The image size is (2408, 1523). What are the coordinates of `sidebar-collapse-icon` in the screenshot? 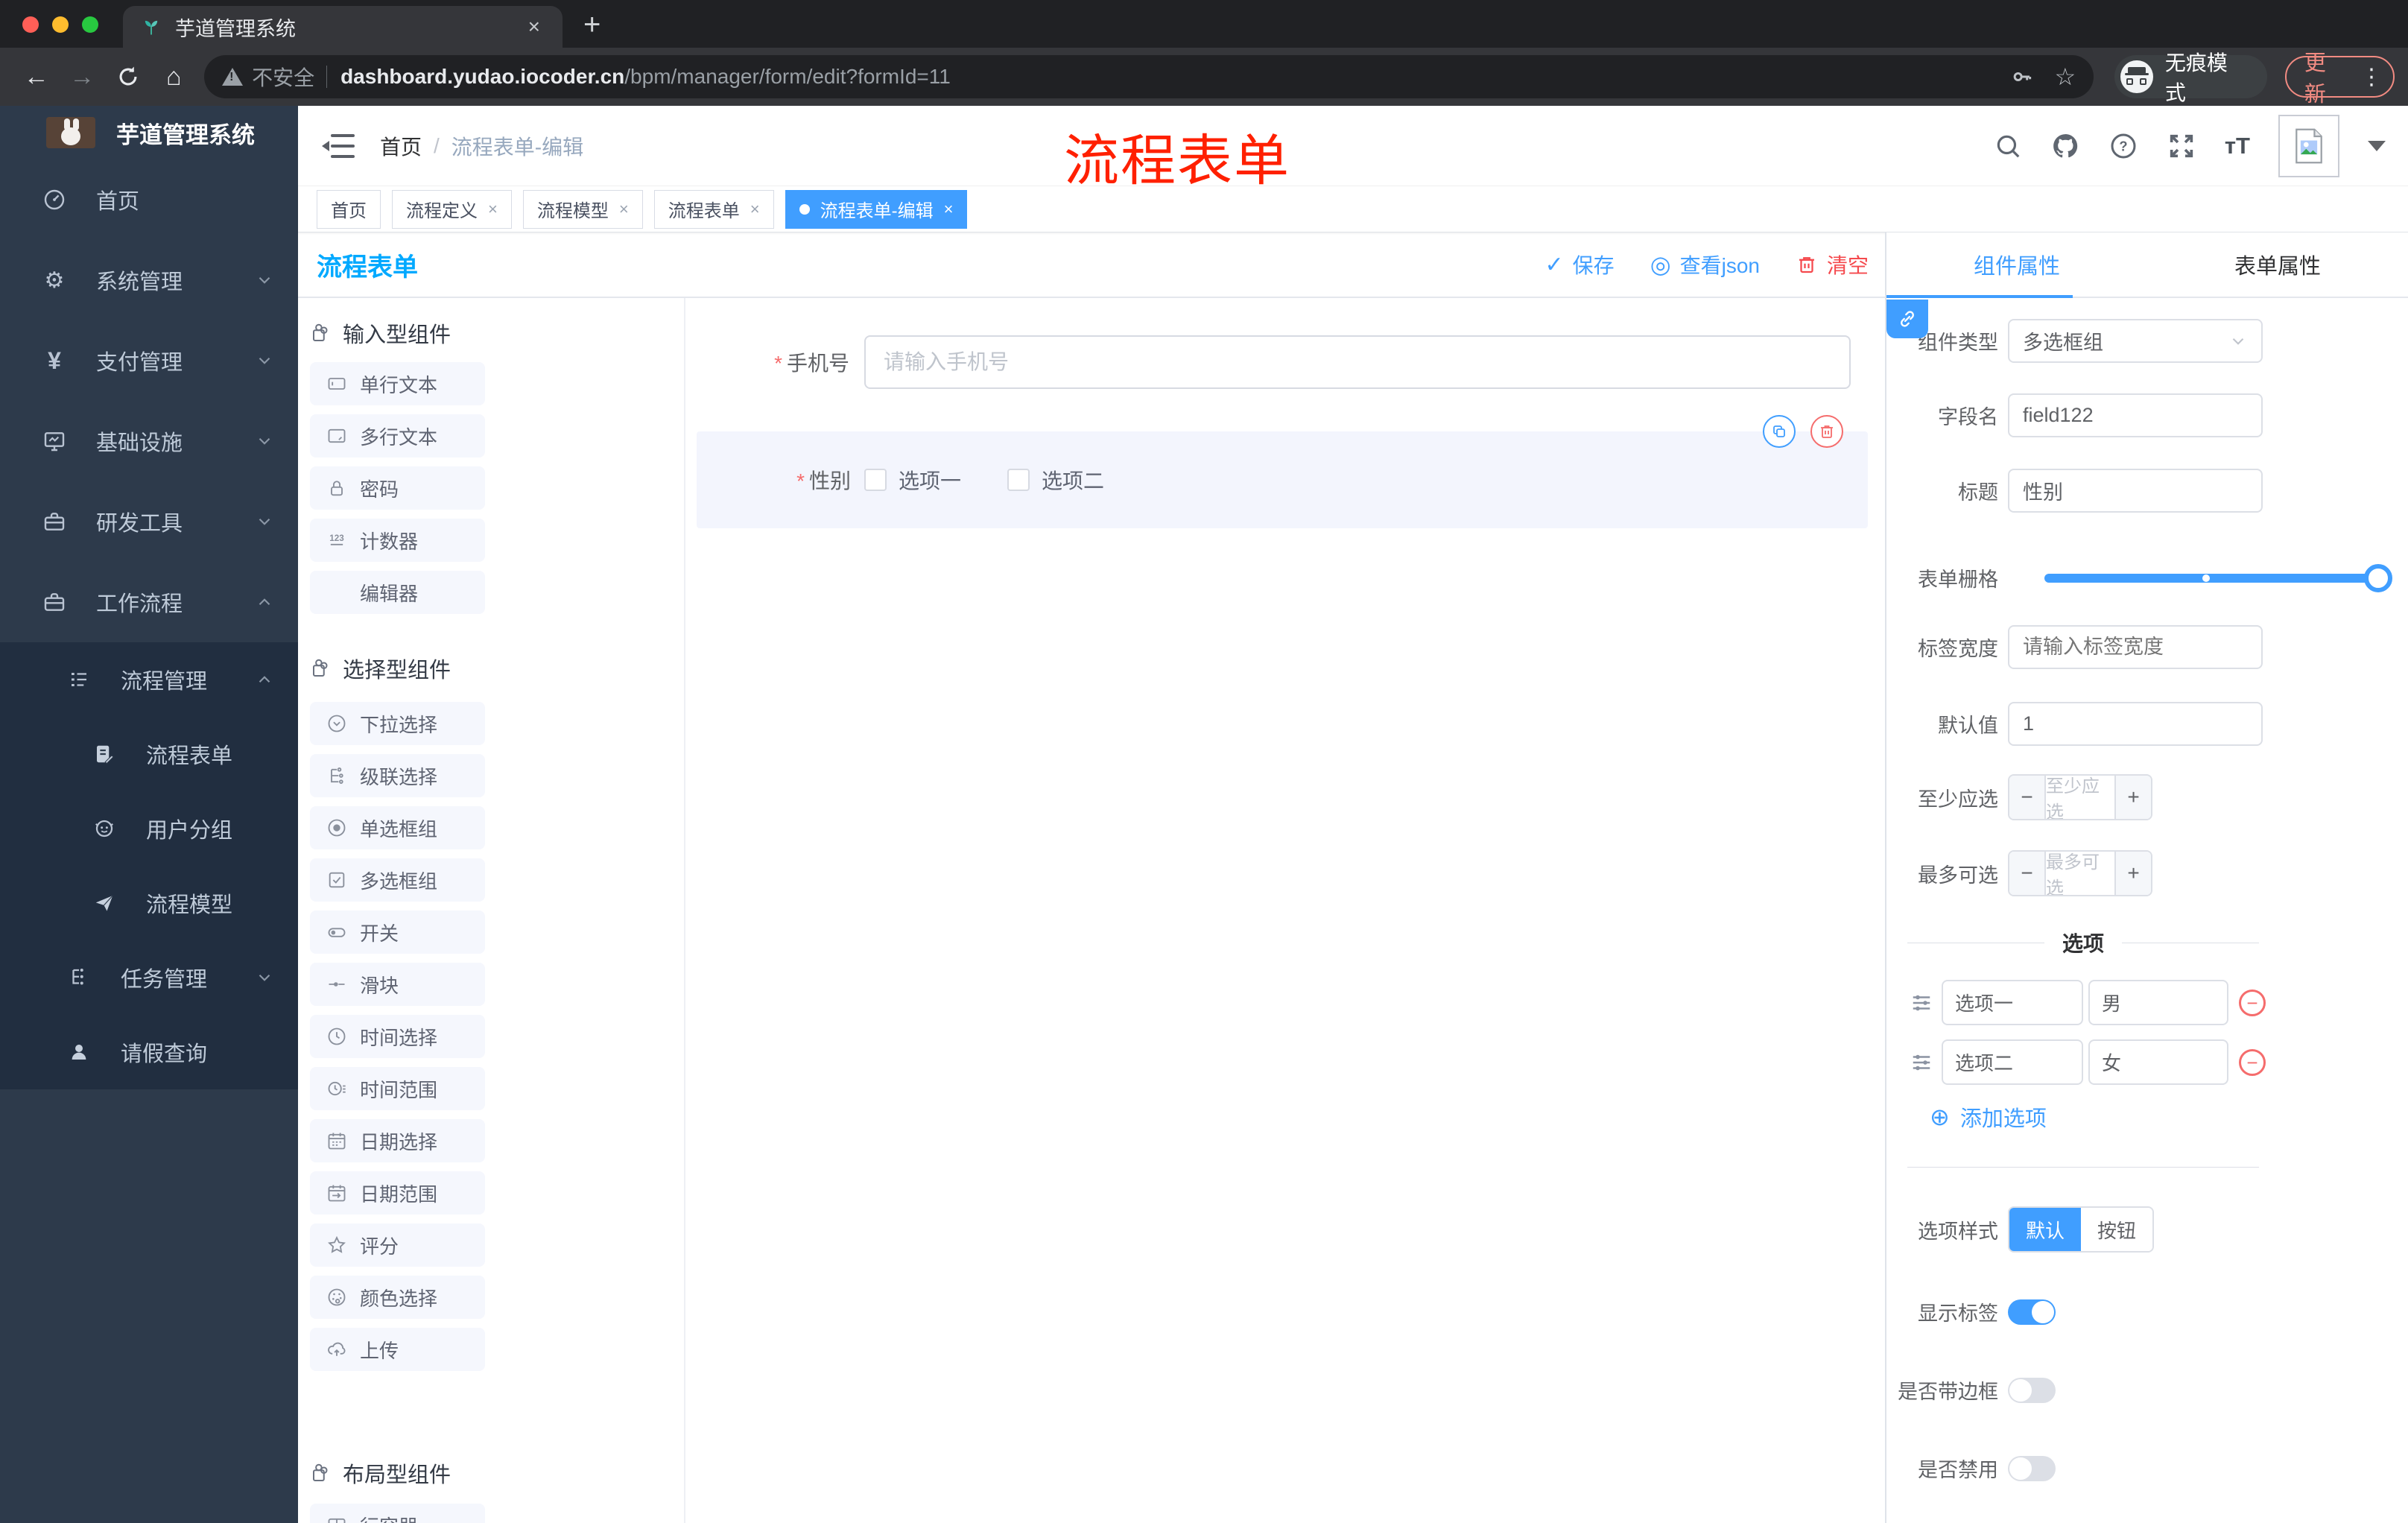 It's located at (338, 146).